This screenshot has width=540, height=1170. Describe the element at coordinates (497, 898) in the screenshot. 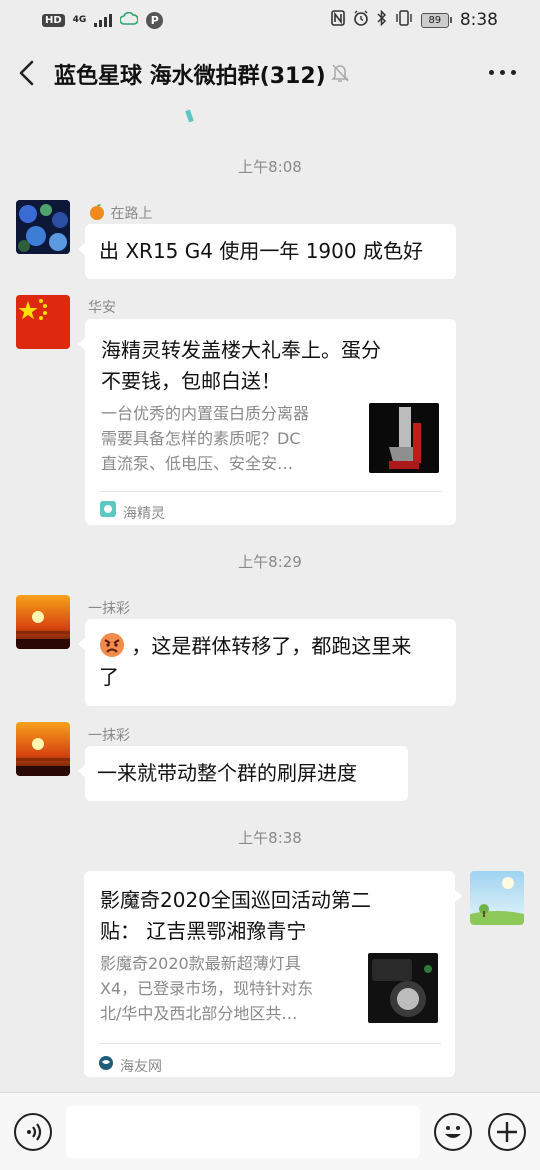

I see `own-avatar` at that location.